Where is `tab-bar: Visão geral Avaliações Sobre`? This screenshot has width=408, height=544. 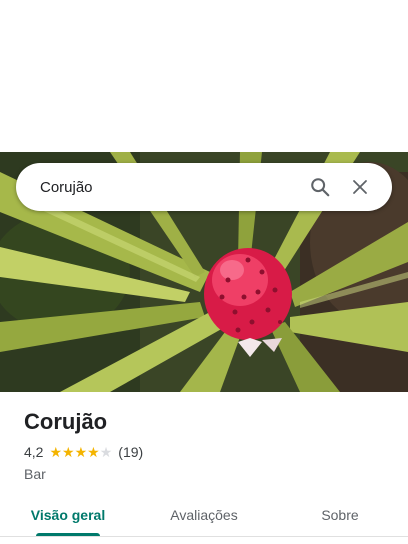
tab-bar: Visão geral Avaliações Sobre is located at coordinates (204, 515).